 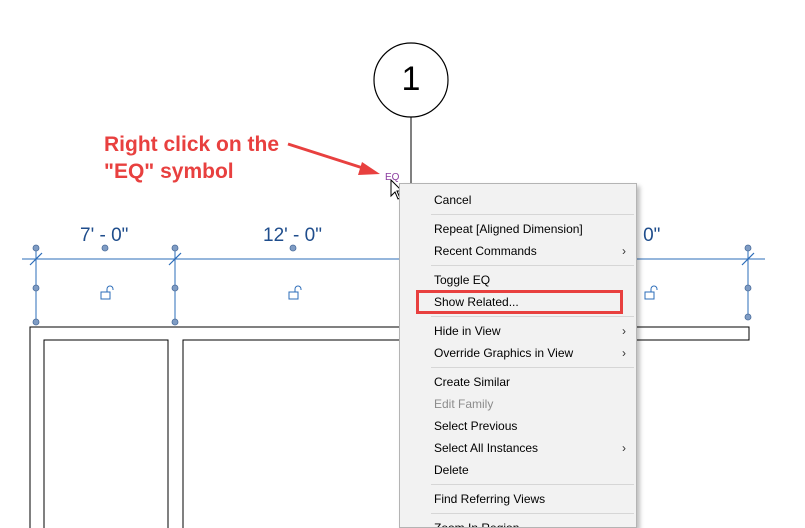 What do you see at coordinates (486, 448) in the screenshot?
I see `menu-item-label: Select All Instances` at bounding box center [486, 448].